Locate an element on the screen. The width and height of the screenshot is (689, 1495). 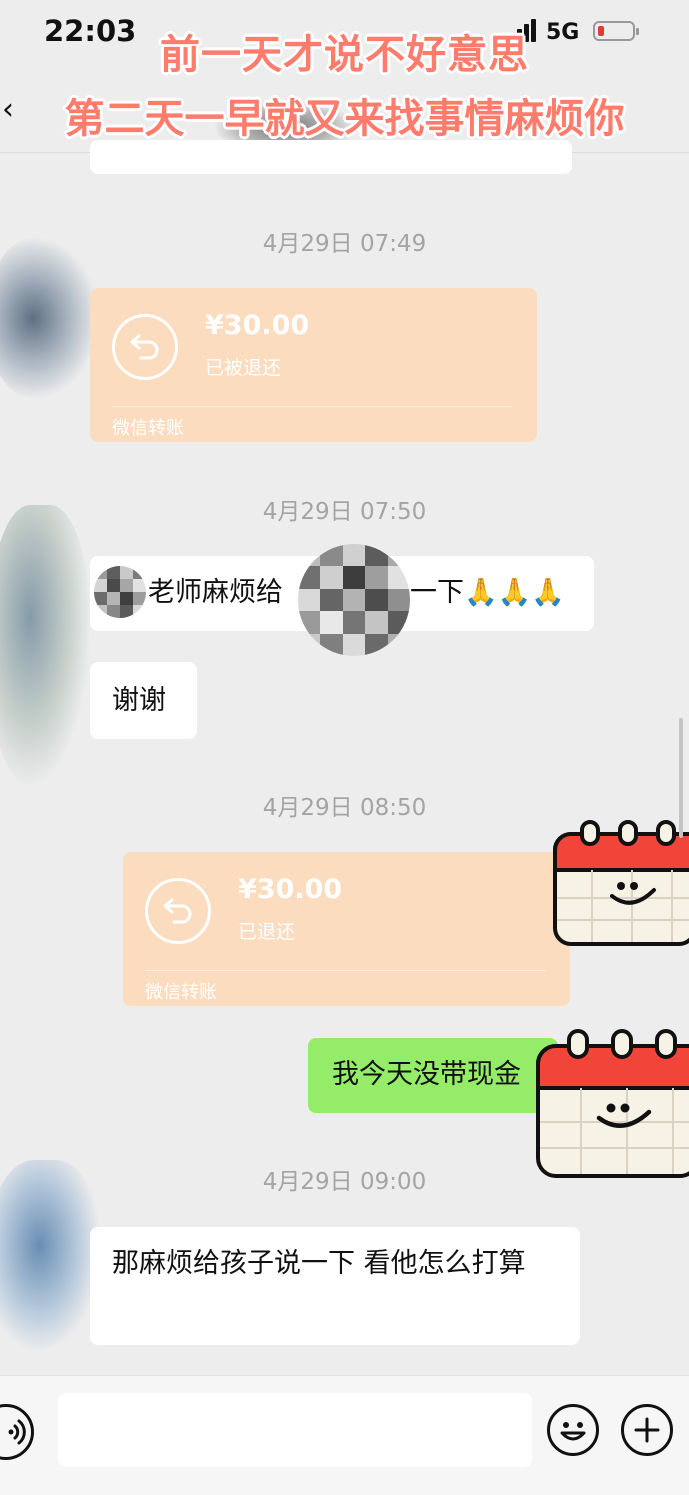
plus-icon is located at coordinates (647, 1430).